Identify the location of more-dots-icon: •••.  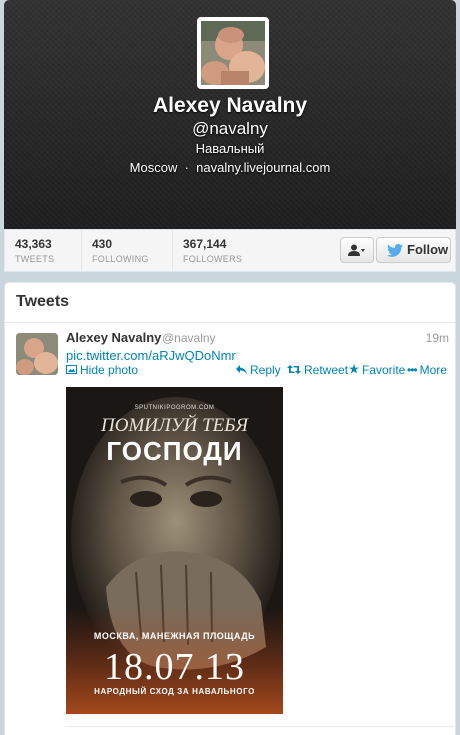
(412, 370).